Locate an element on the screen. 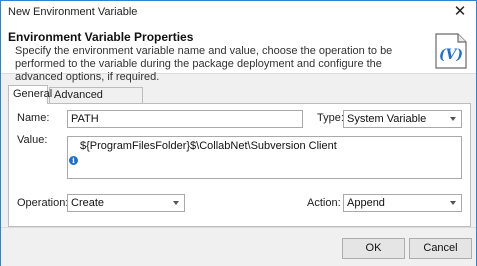 This screenshot has height=266, width=477. action-label: Action: is located at coordinates (324, 203).